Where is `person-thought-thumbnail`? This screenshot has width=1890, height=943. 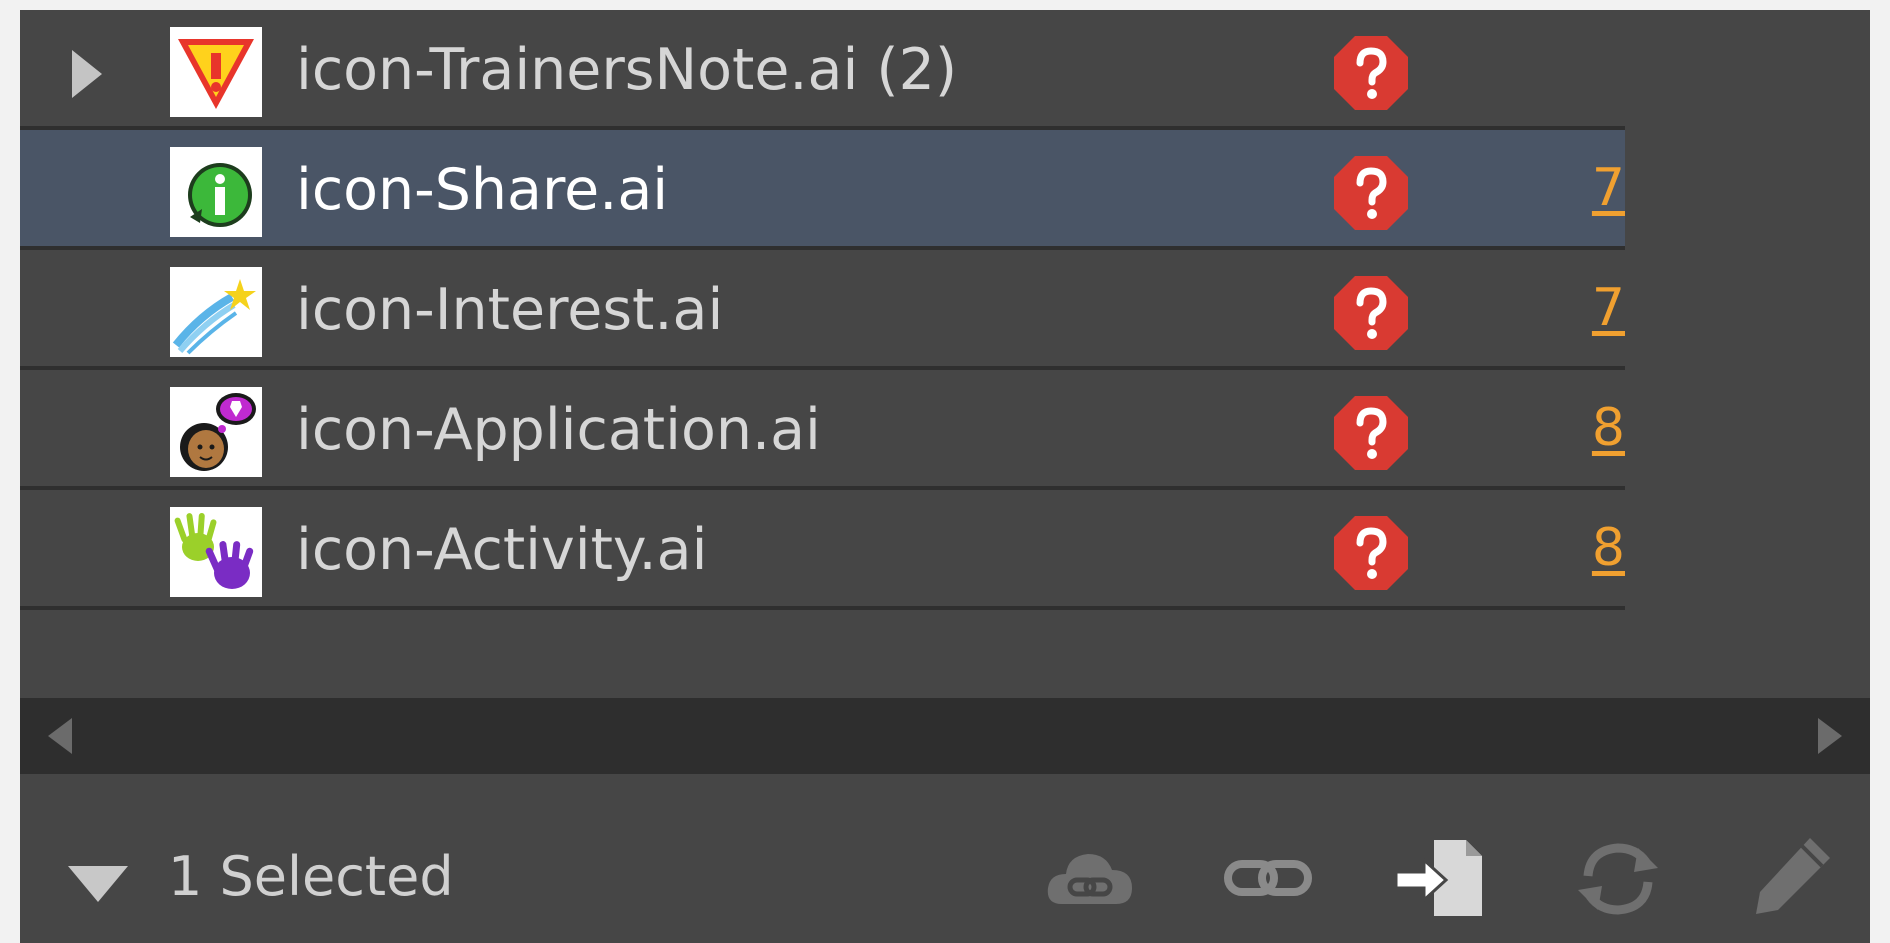
person-thought-thumbnail is located at coordinates (216, 432).